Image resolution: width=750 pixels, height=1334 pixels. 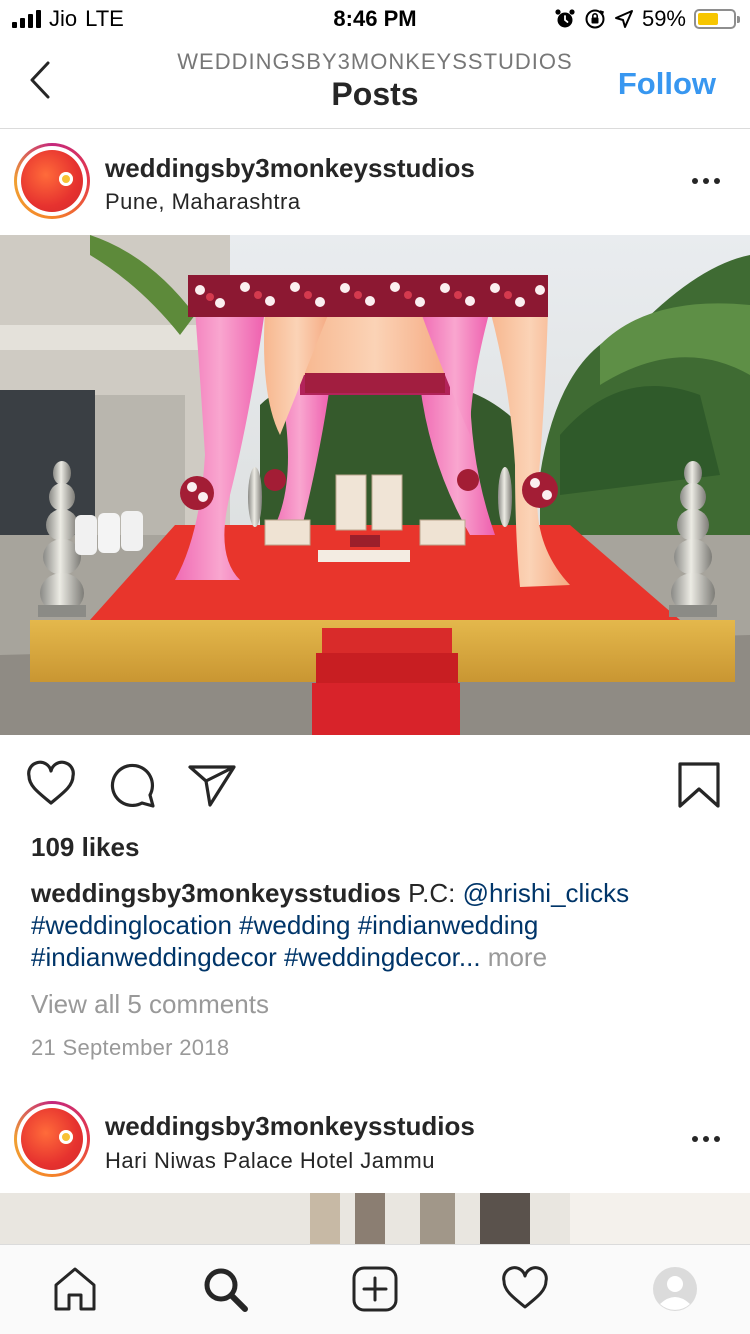 I want to click on next-post-photo, so click(x=375, y=1218).